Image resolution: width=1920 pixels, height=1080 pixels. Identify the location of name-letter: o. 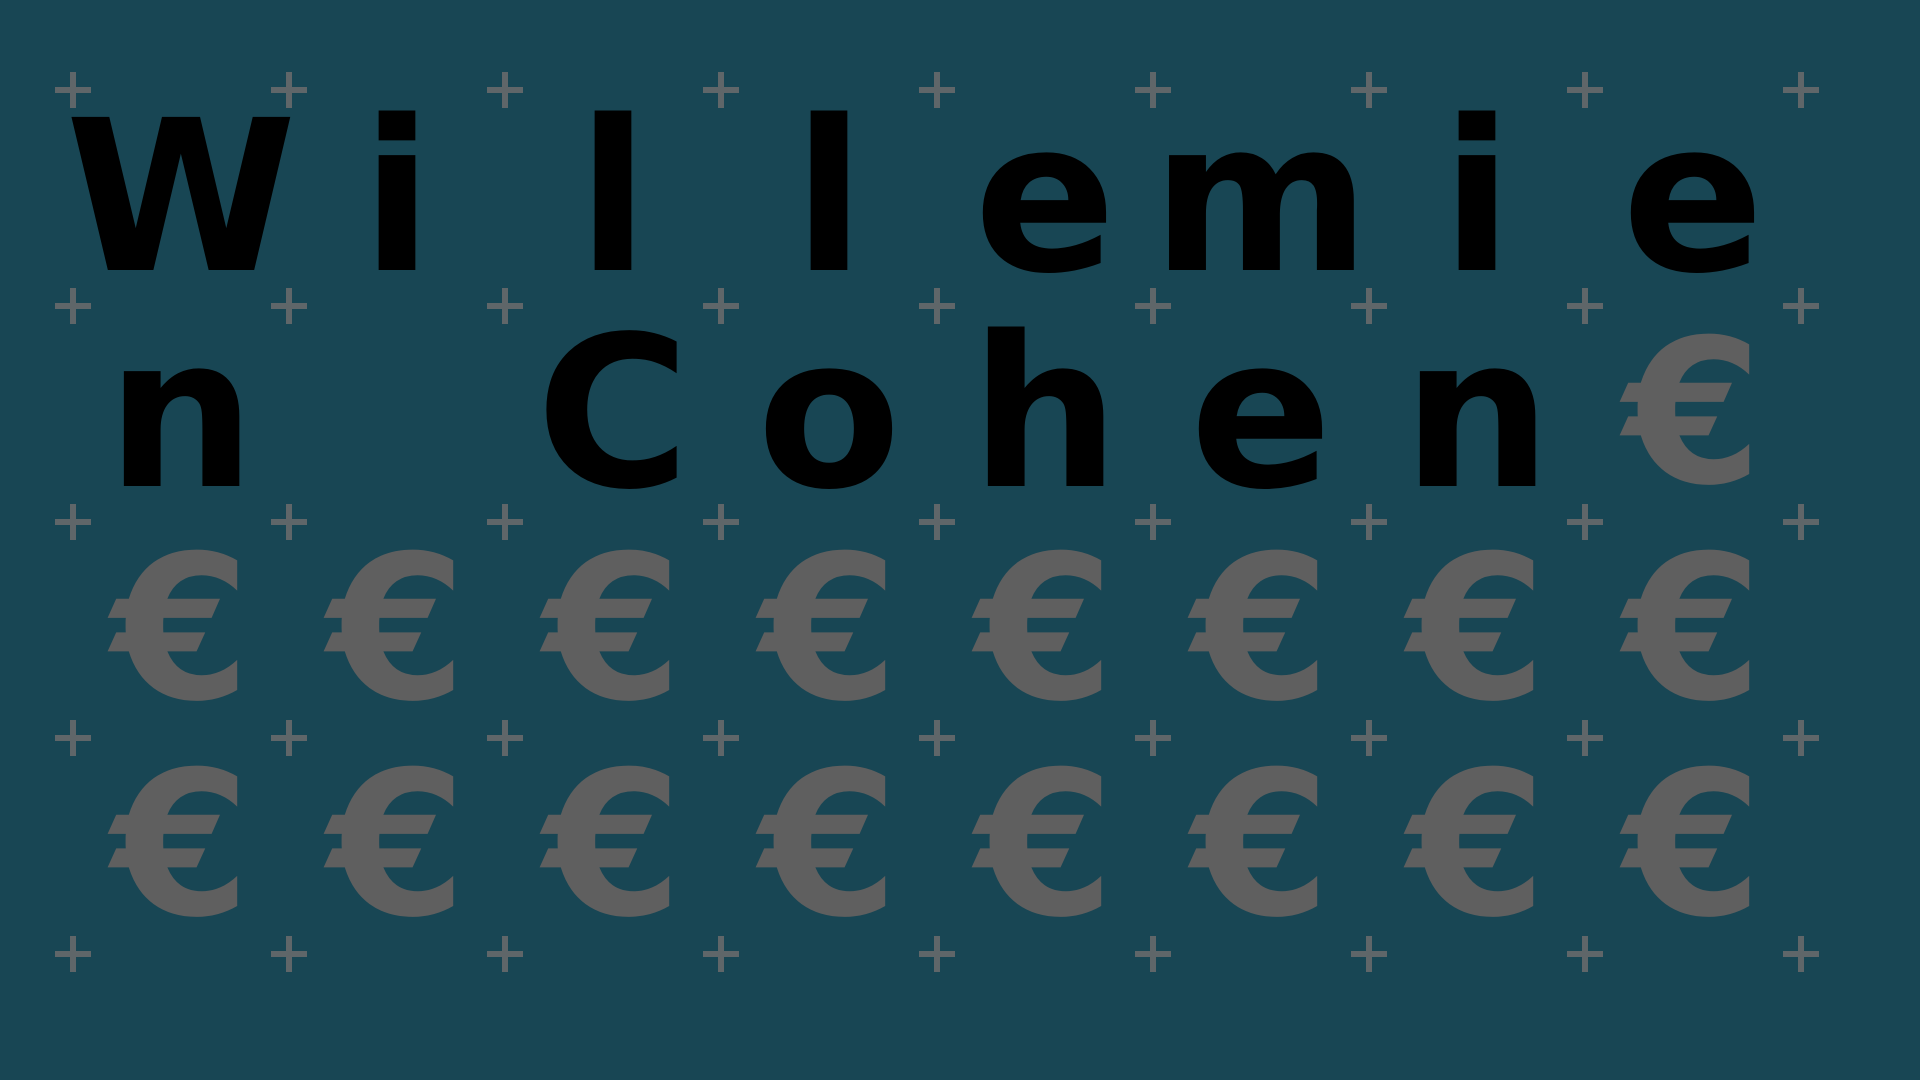
(829, 413).